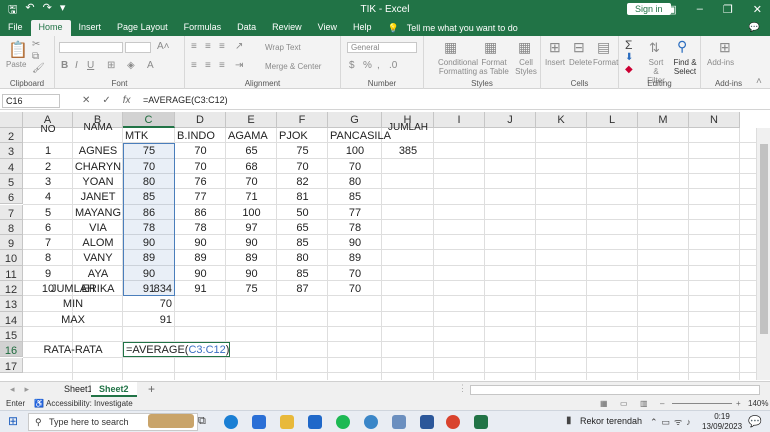 The width and height of the screenshot is (770, 432). I want to click on cell-a7: 5, so click(48, 213).